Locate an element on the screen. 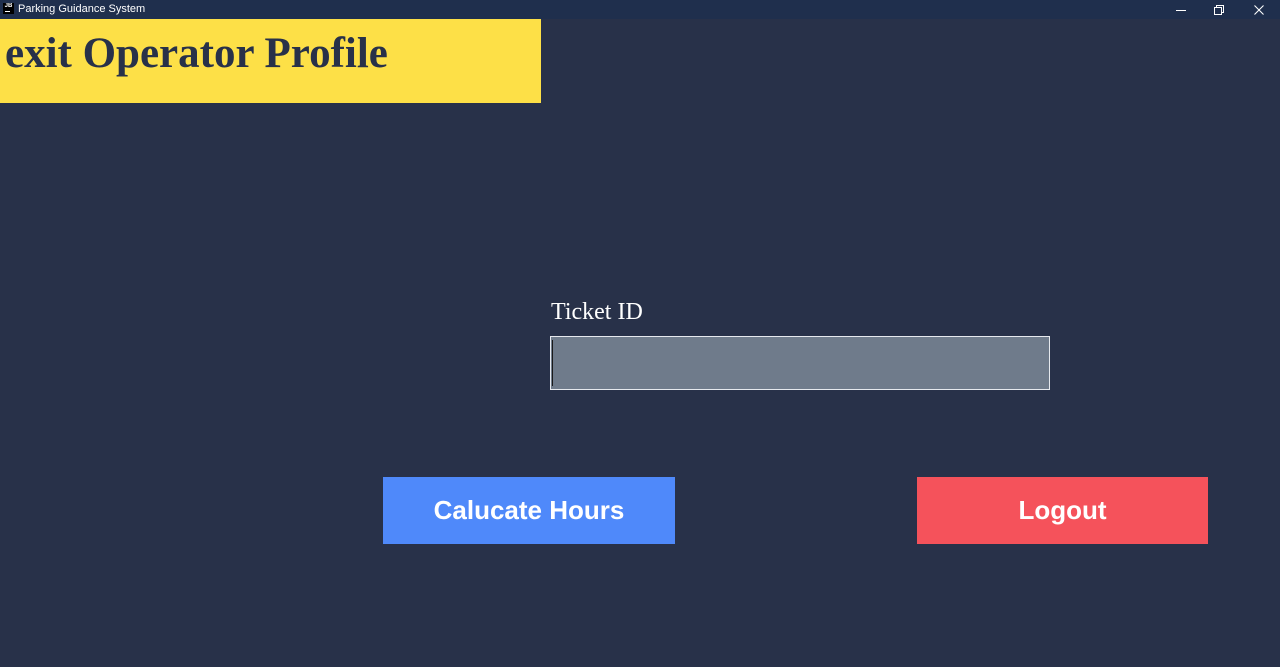 The image size is (1280, 667). page-title: exit Operator Profile is located at coordinates (196, 53).